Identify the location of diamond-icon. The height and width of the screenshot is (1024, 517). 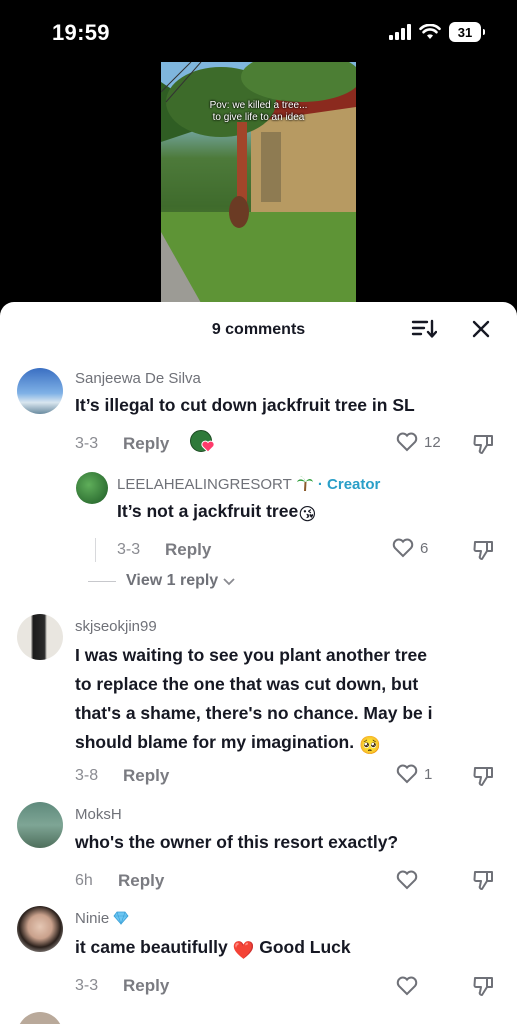
(121, 918).